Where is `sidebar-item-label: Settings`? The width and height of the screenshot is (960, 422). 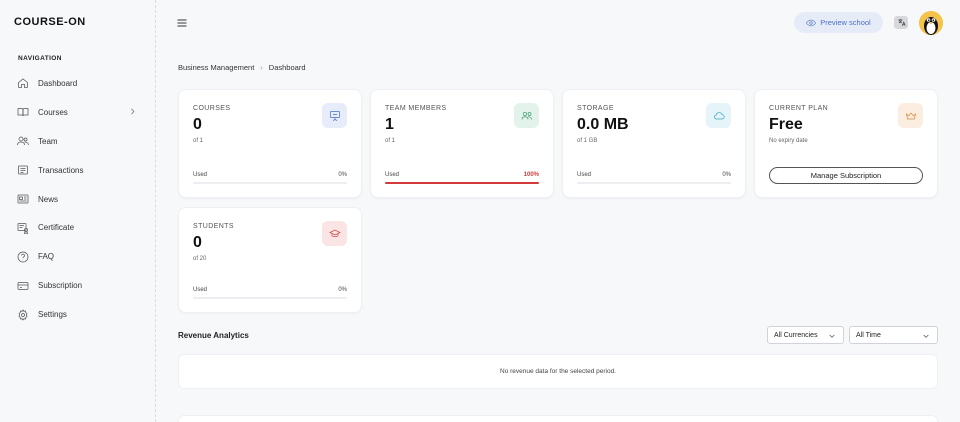 sidebar-item-label: Settings is located at coordinates (52, 315).